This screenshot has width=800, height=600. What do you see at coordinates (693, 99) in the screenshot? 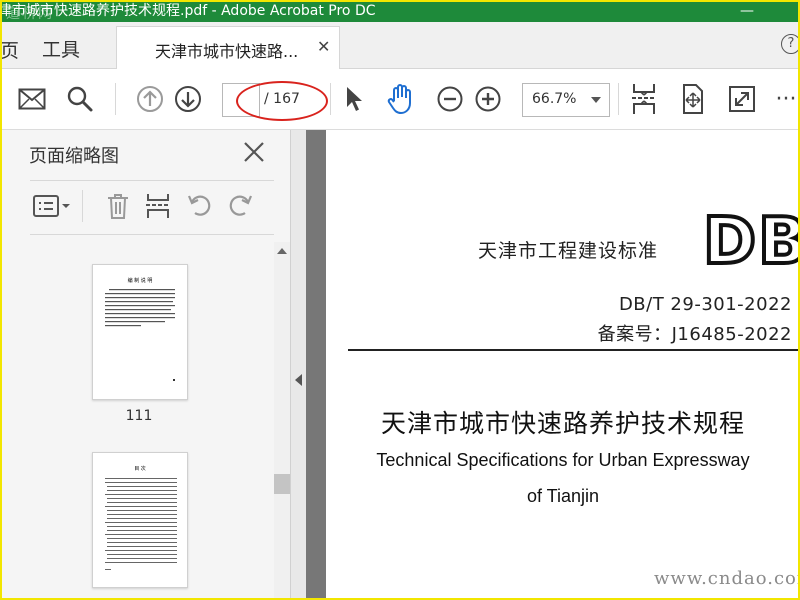
I see `rotate-view-icon` at bounding box center [693, 99].